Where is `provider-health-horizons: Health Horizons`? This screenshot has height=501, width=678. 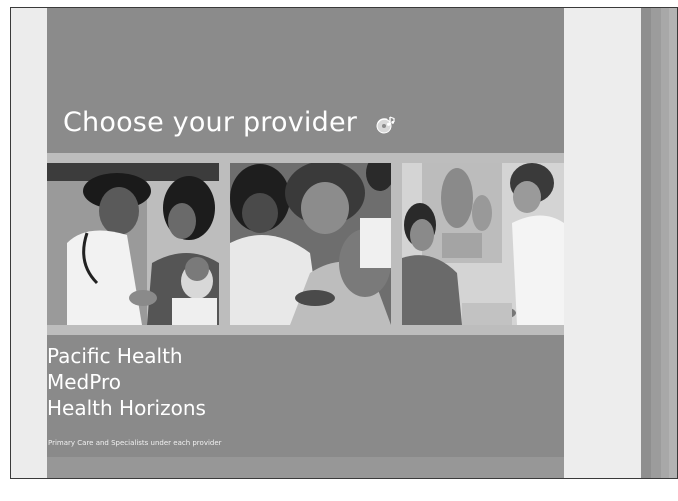
provider-health-horizons: Health Horizons is located at coordinates (126, 408).